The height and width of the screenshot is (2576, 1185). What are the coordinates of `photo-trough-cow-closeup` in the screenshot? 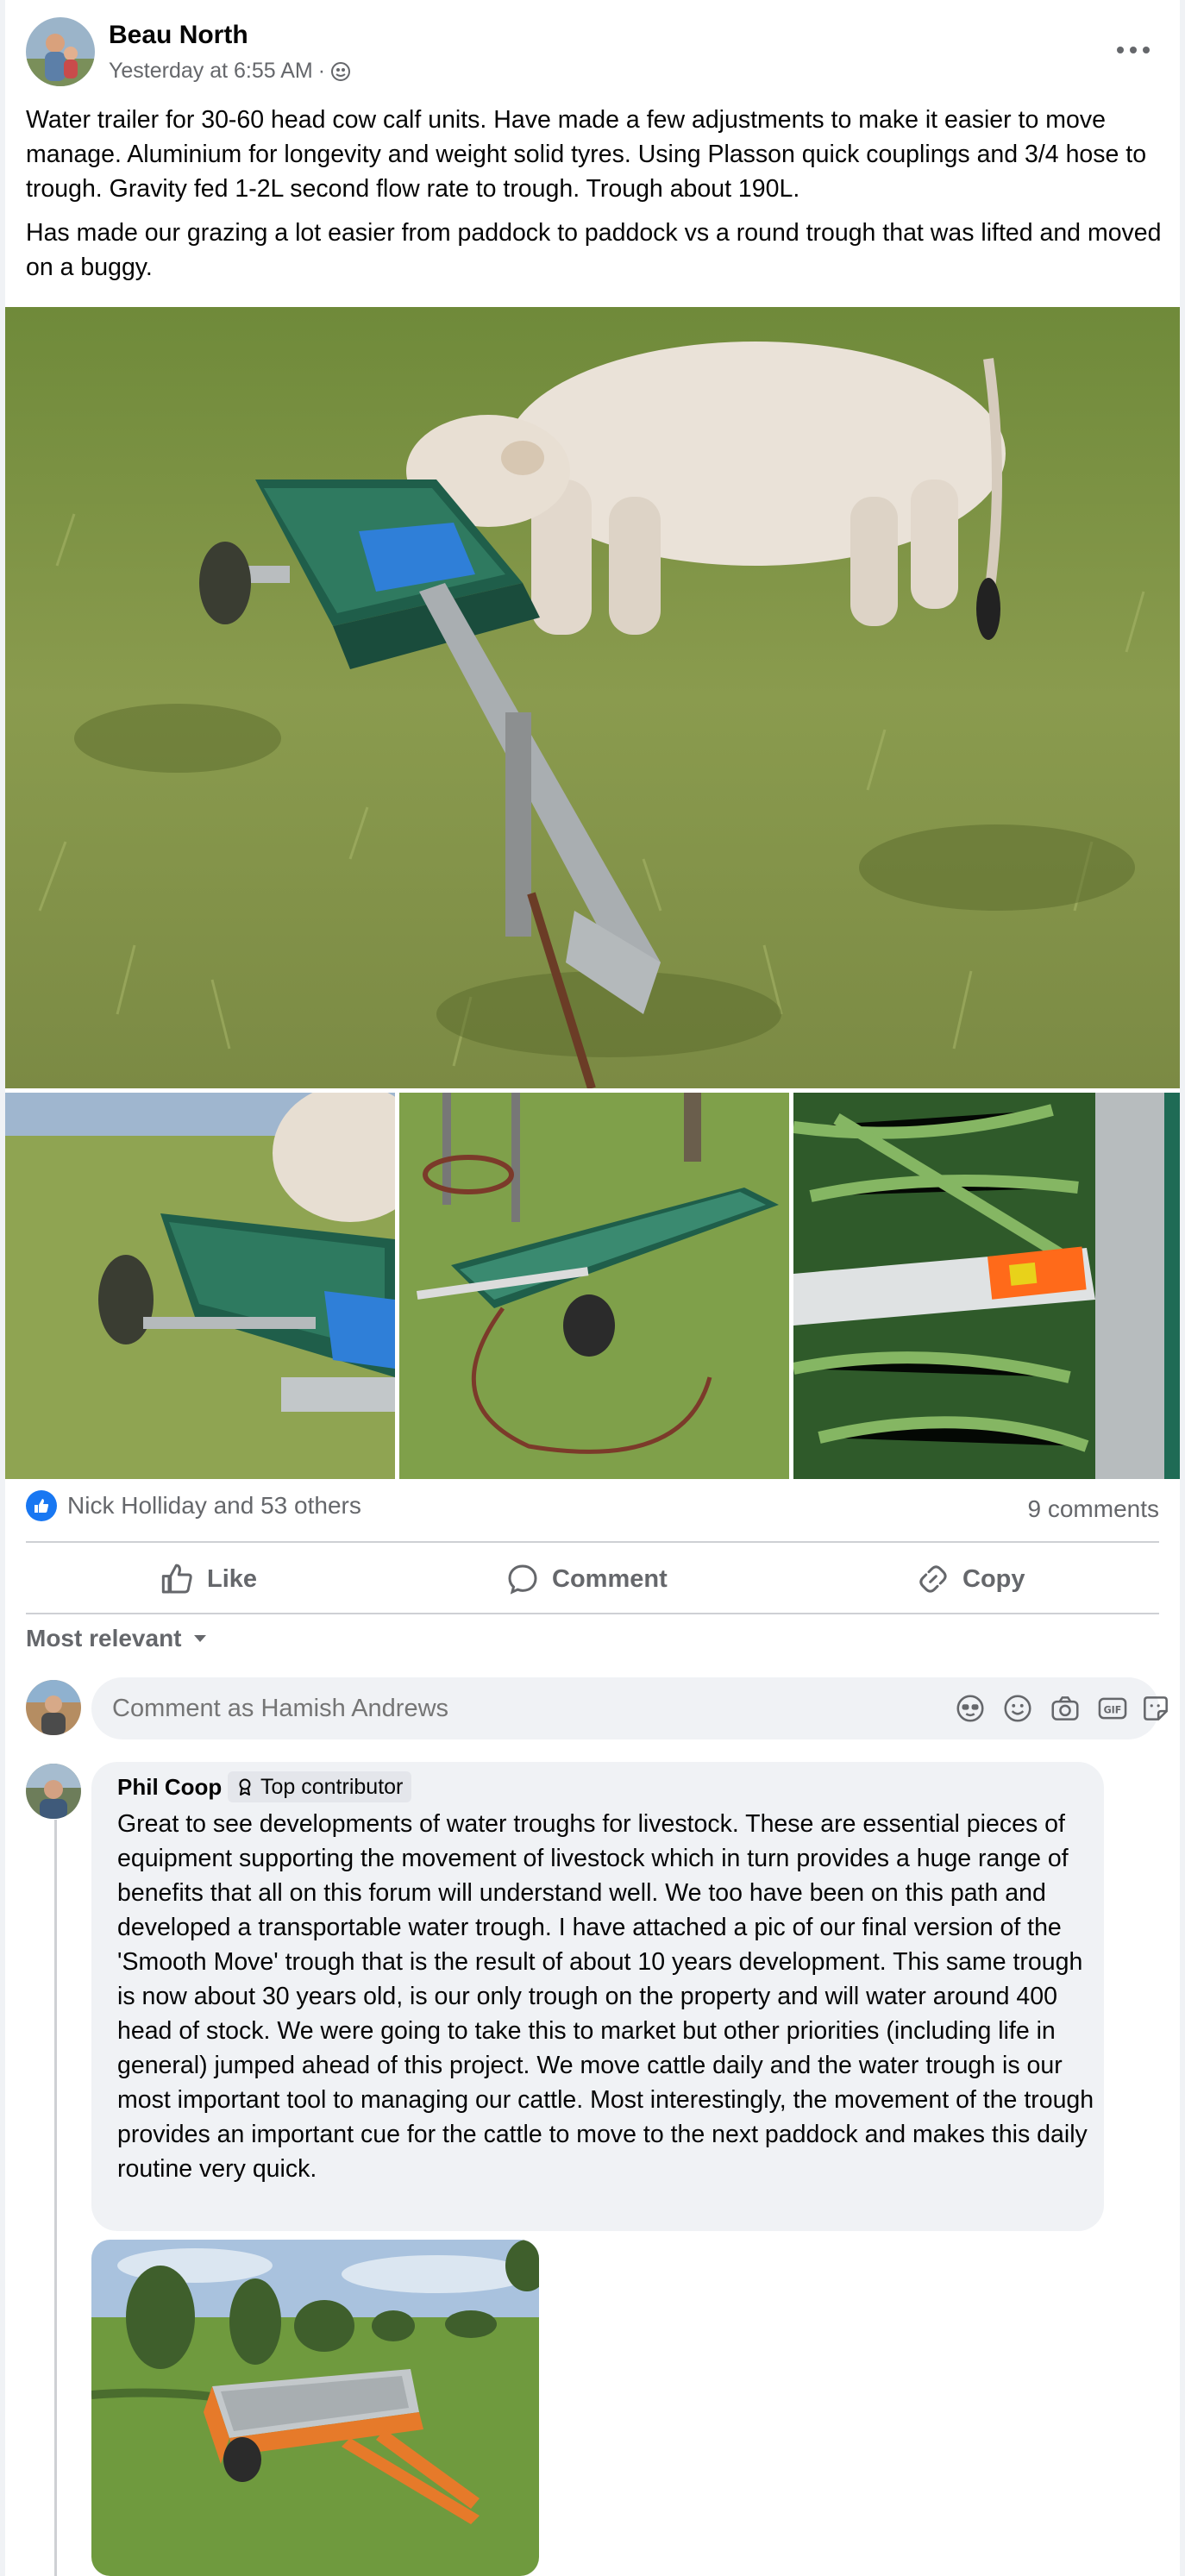 It's located at (200, 1286).